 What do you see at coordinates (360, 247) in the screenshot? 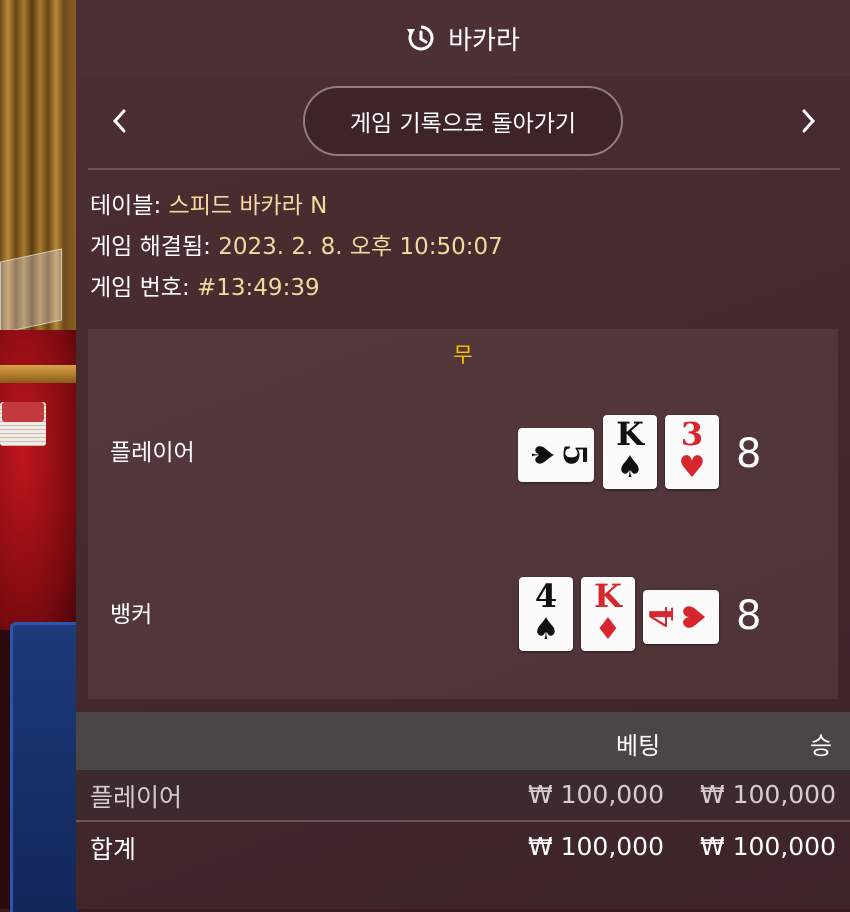
I see `resolved-value: 2023. 2. 8. 오후 10:50:07` at bounding box center [360, 247].